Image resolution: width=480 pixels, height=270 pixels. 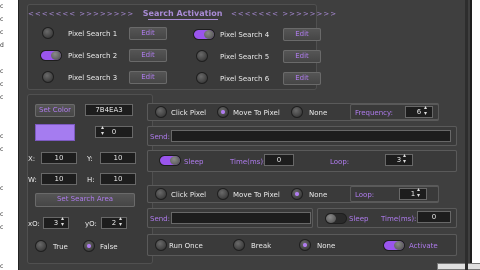 What do you see at coordinates (256, 195) in the screenshot?
I see `action2-move-to-pixel-label: Move To Pixel` at bounding box center [256, 195].